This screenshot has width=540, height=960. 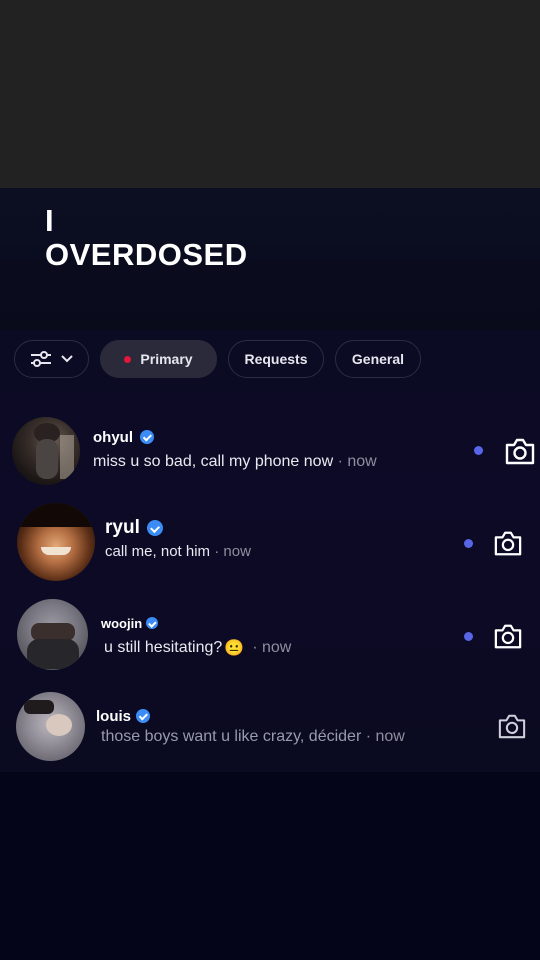 What do you see at coordinates (51, 359) in the screenshot?
I see `filter-button` at bounding box center [51, 359].